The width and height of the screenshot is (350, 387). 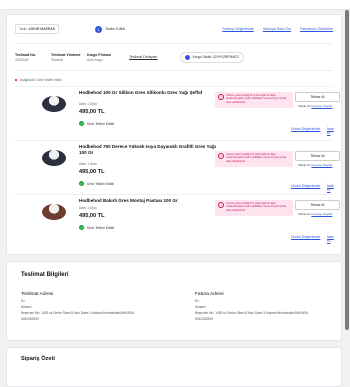 I want to click on meta-value: 4226AAR, so click(x=22, y=59).